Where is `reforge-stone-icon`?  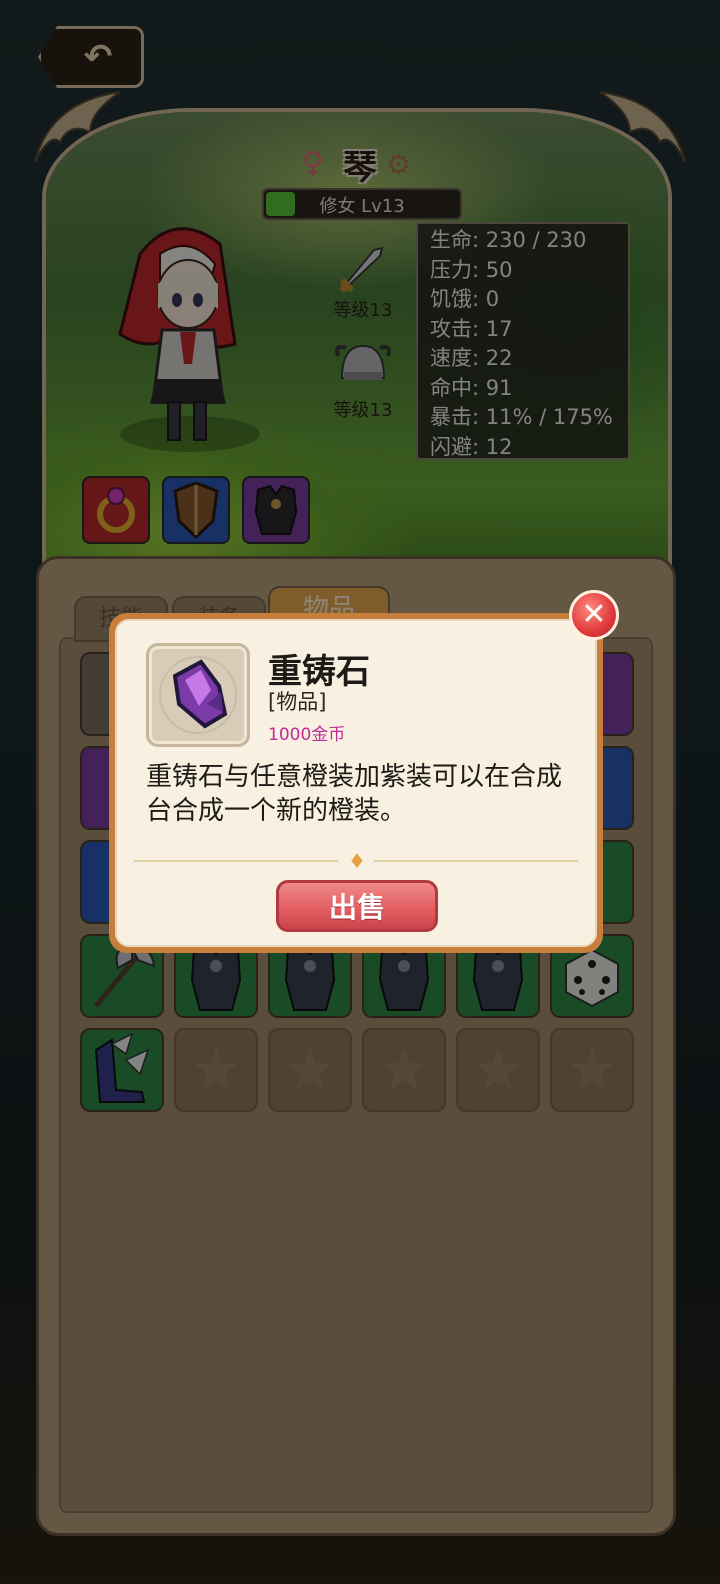
reforge-stone-icon is located at coordinates (198, 695).